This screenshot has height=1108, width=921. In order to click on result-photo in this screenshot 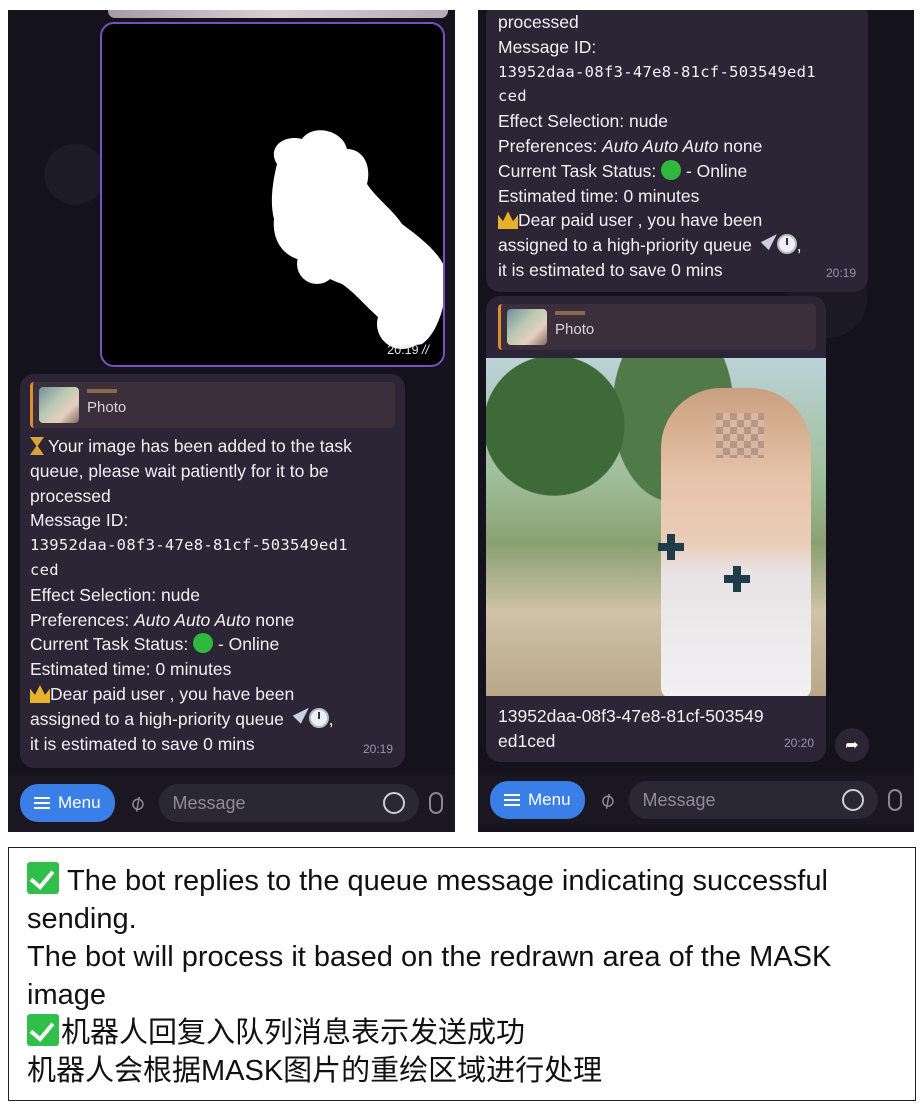, I will do `click(656, 527)`.